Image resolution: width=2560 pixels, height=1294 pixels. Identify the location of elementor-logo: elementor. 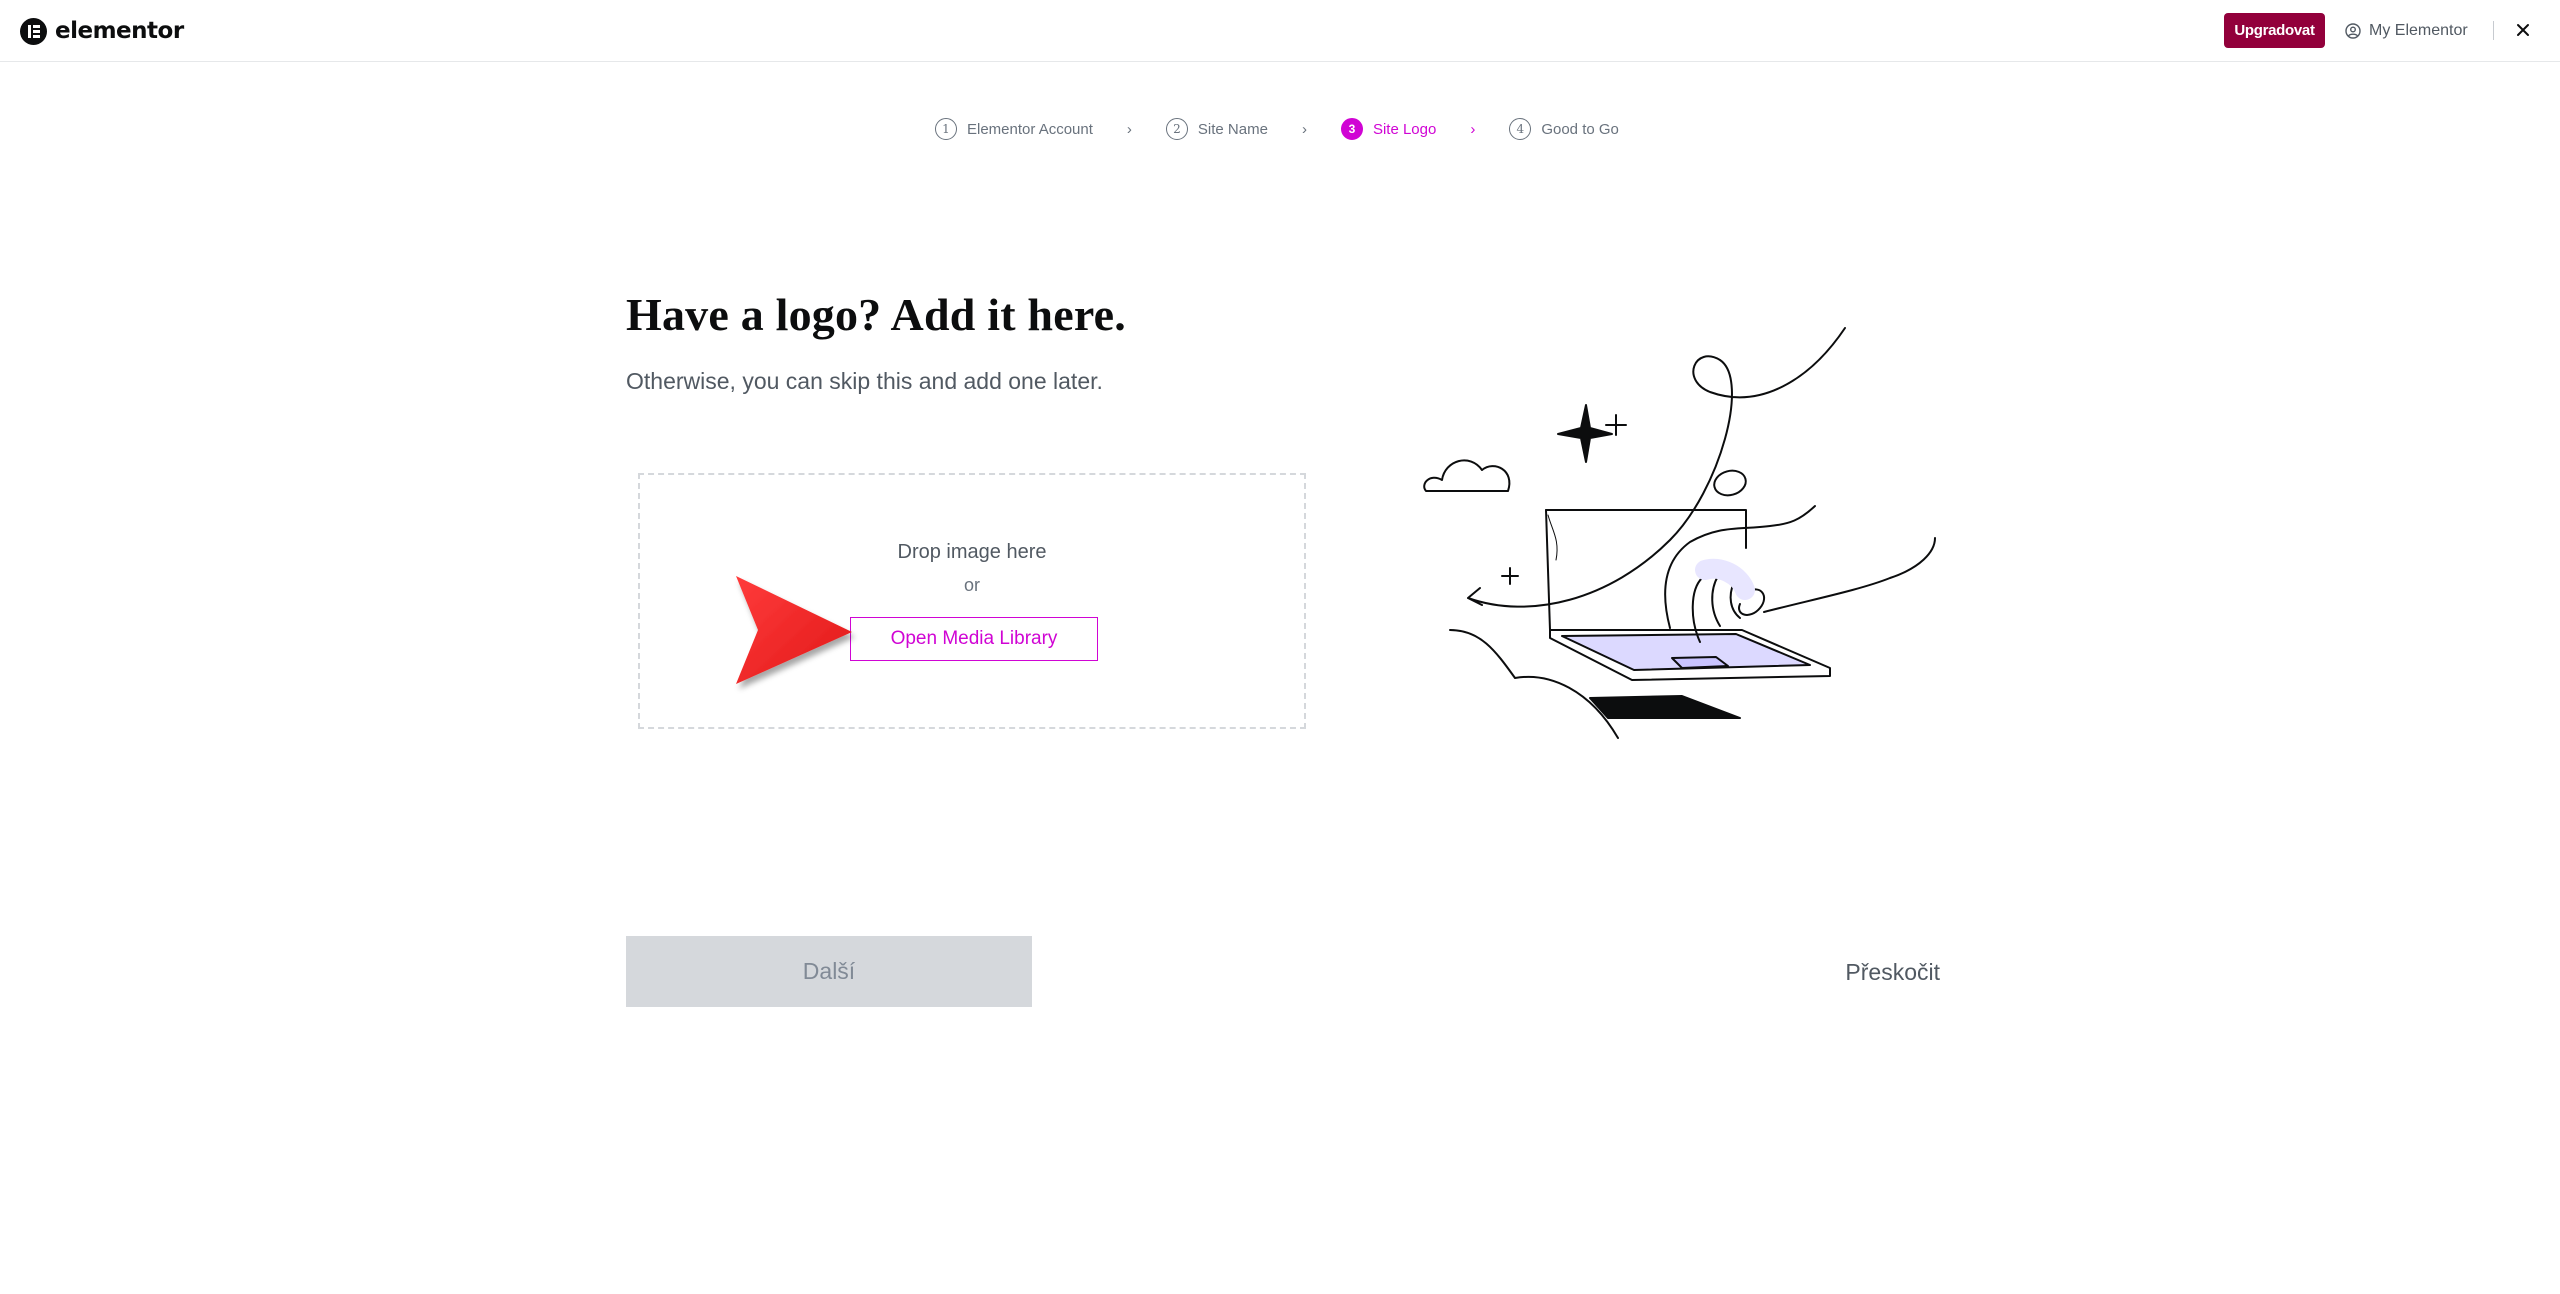
(102, 31).